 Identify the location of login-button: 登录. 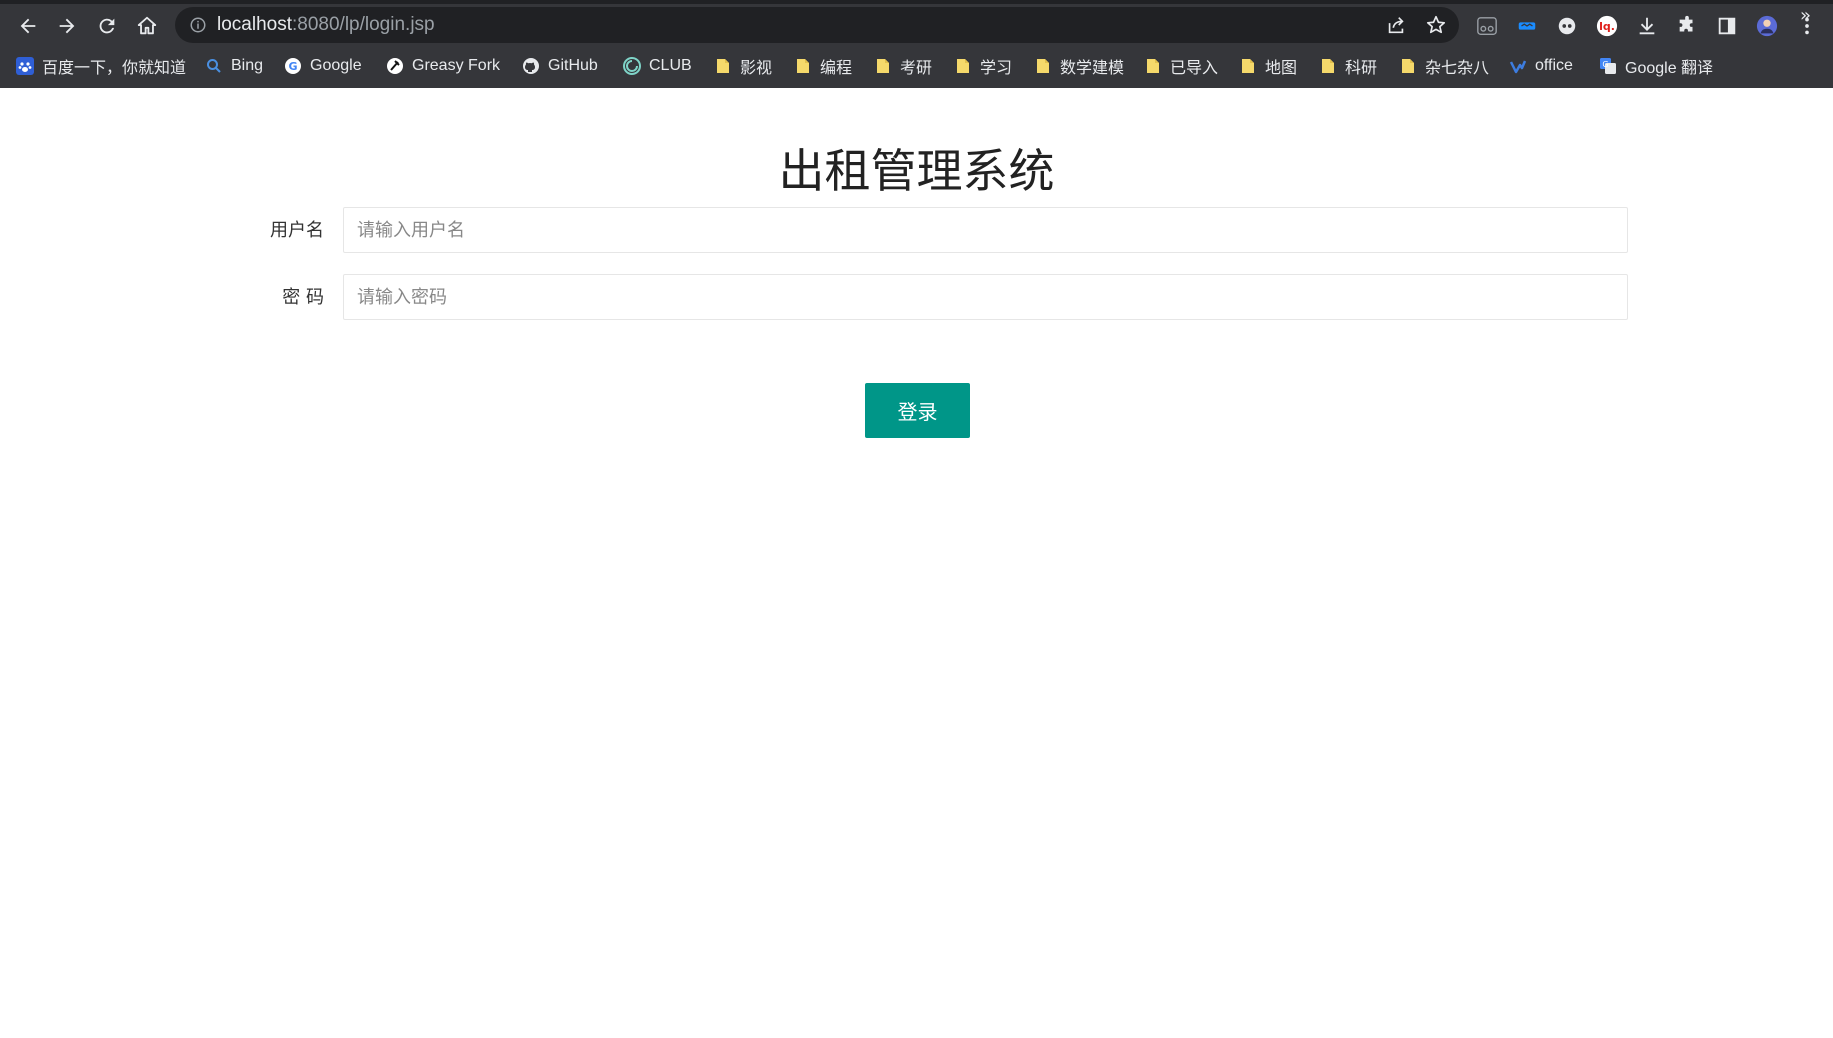
(917, 410).